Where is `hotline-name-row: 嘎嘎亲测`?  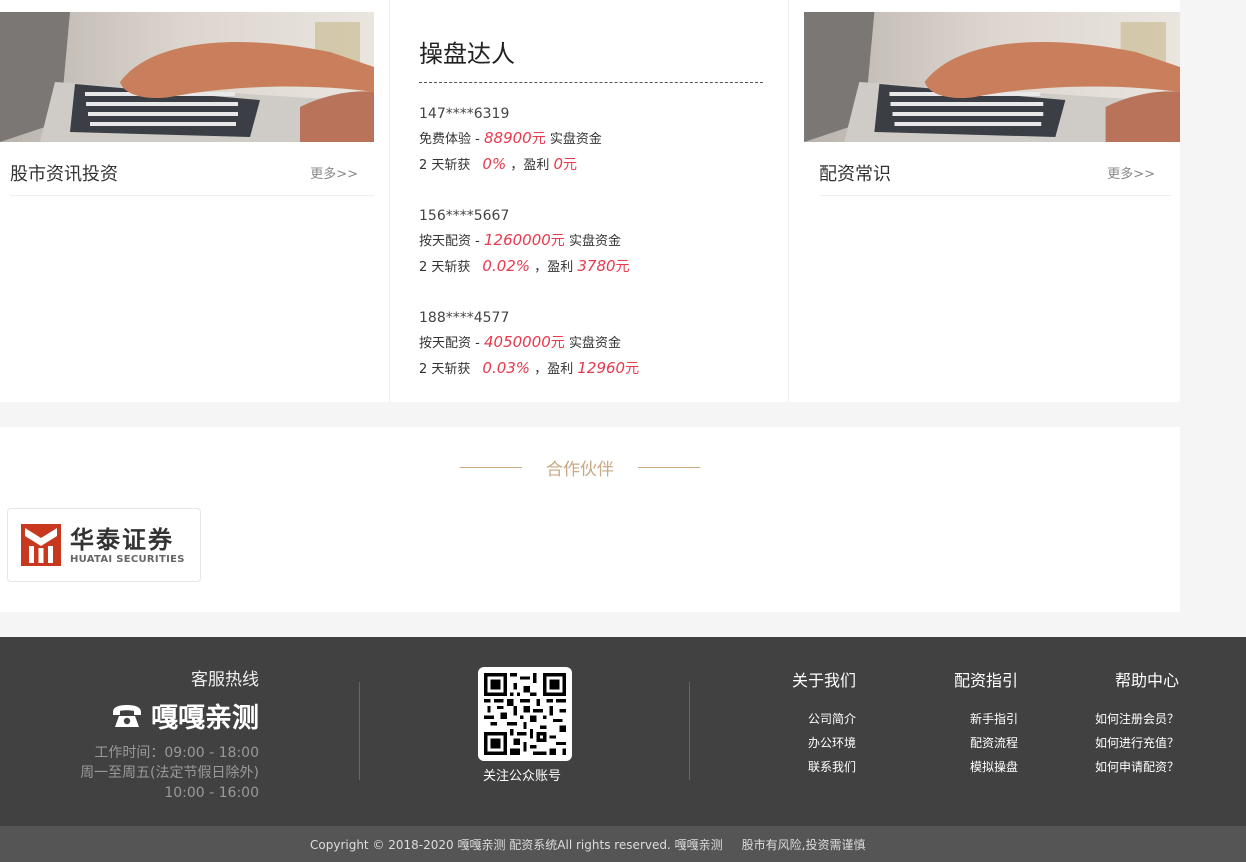
hotline-name-row: 嘎嘎亲测 is located at coordinates (169, 715).